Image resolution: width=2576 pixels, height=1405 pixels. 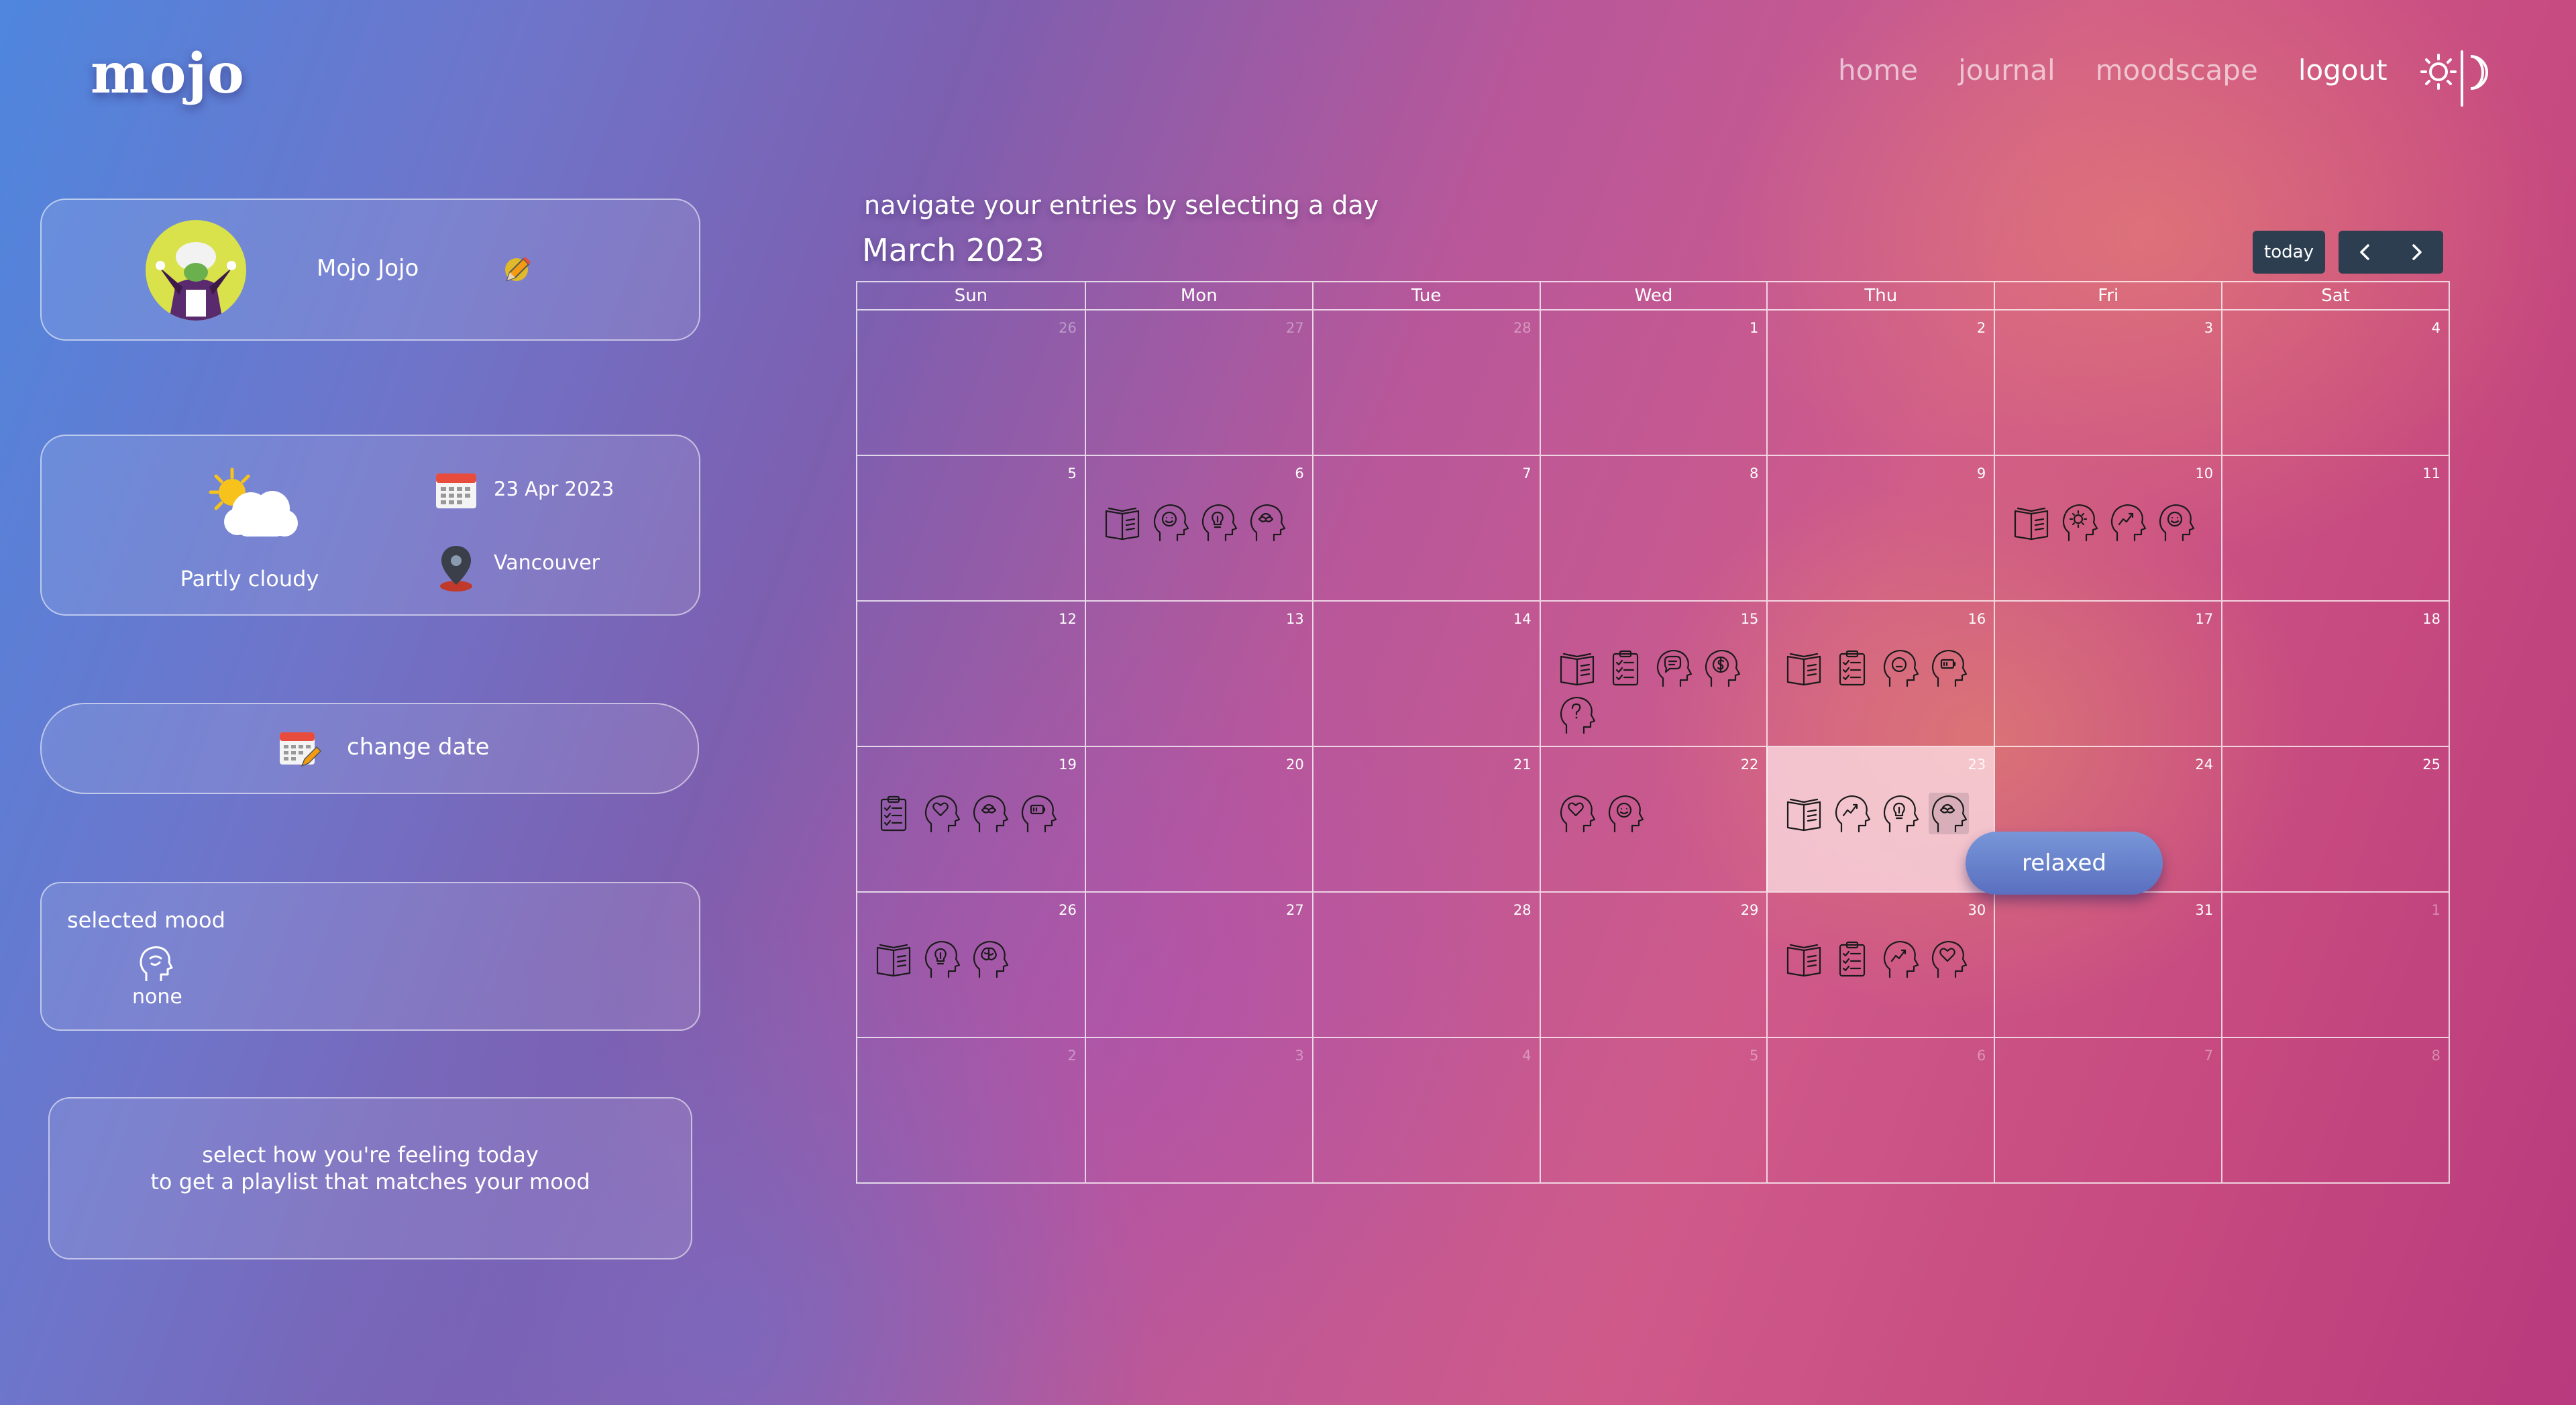 I want to click on next-month-button, so click(x=2417, y=252).